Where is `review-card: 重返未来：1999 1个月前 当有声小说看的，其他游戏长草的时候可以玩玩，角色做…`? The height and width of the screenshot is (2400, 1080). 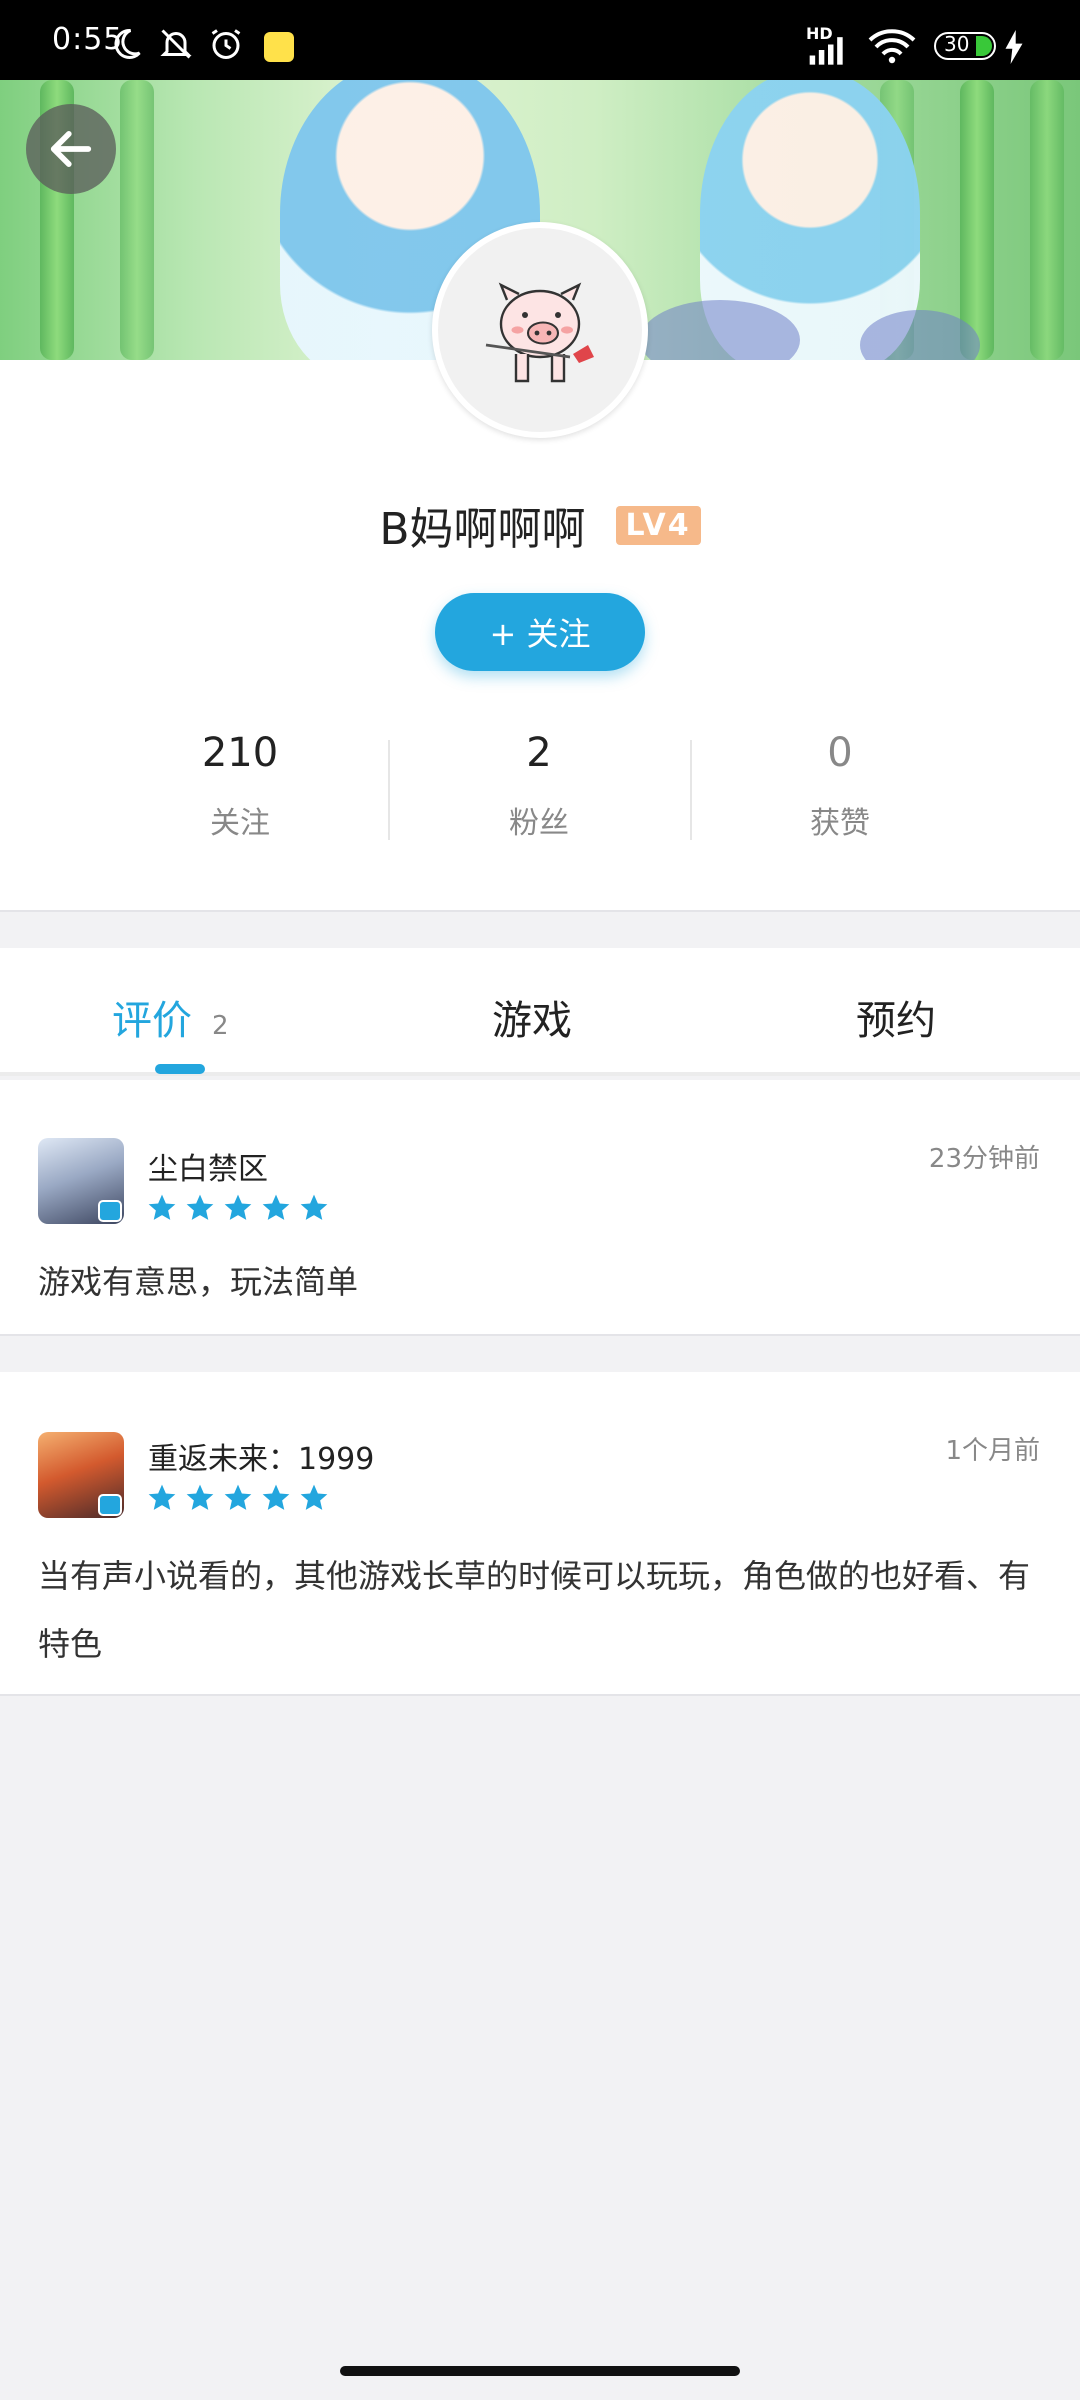
review-card: 重返未来：1999 1个月前 当有声小说看的，其他游戏长草的时候可以玩玩，角色做… is located at coordinates (540, 1534).